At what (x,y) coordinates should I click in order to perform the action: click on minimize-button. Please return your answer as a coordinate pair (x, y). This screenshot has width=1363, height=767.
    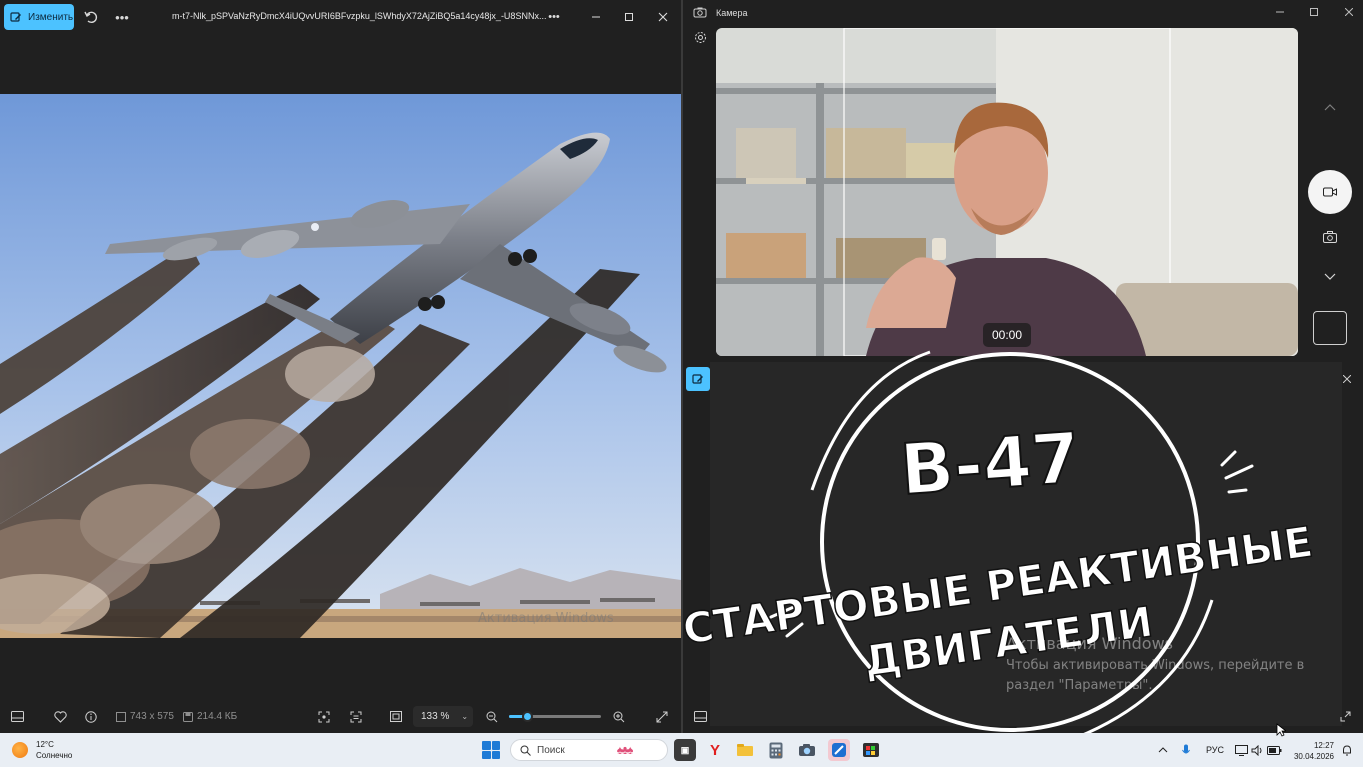
    Looking at the image, I should click on (596, 17).